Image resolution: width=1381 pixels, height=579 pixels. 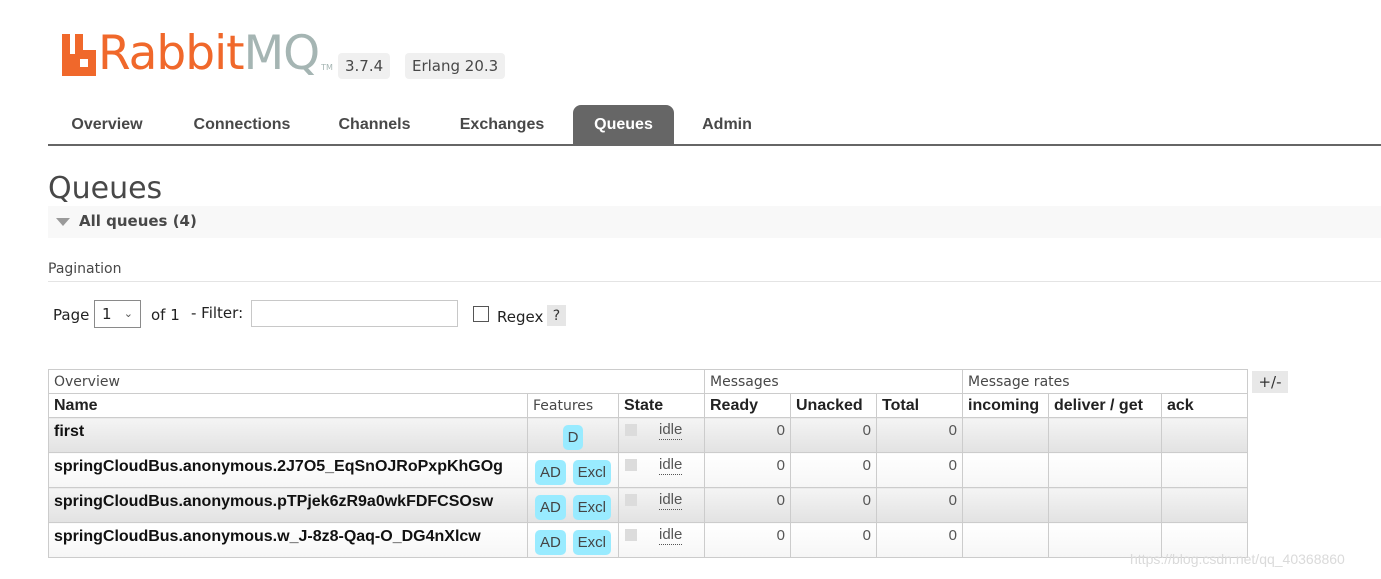 I want to click on column-header-total: Total, so click(x=919, y=405).